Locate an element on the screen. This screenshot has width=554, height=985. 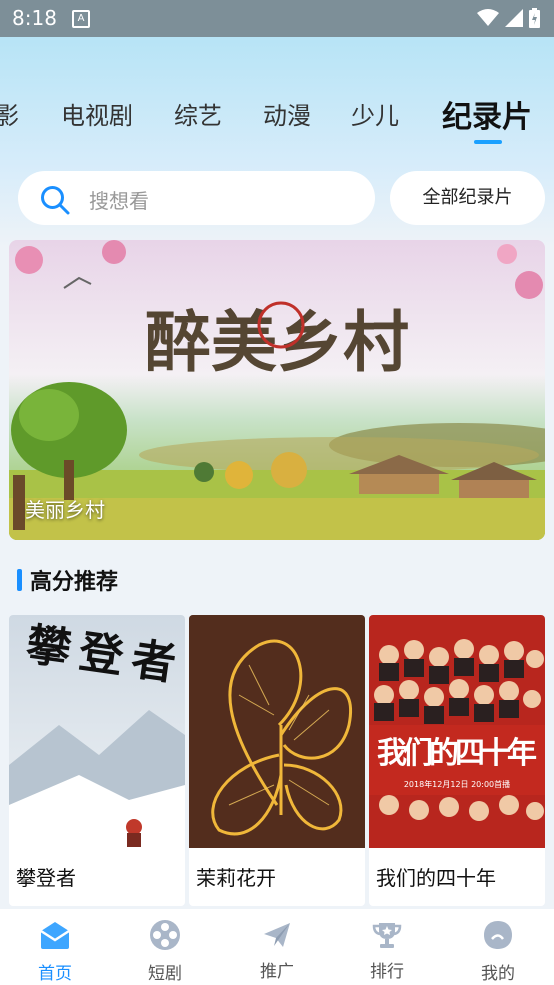
nav-short-drama: 短剧 is located at coordinates (165, 947).